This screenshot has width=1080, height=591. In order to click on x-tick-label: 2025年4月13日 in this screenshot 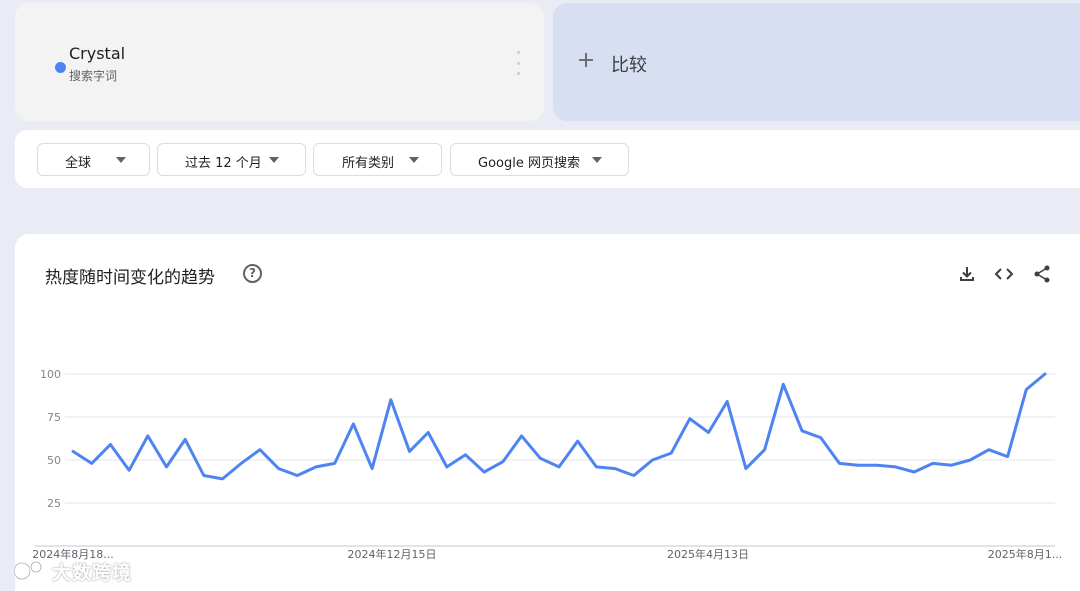, I will do `click(708, 554)`.